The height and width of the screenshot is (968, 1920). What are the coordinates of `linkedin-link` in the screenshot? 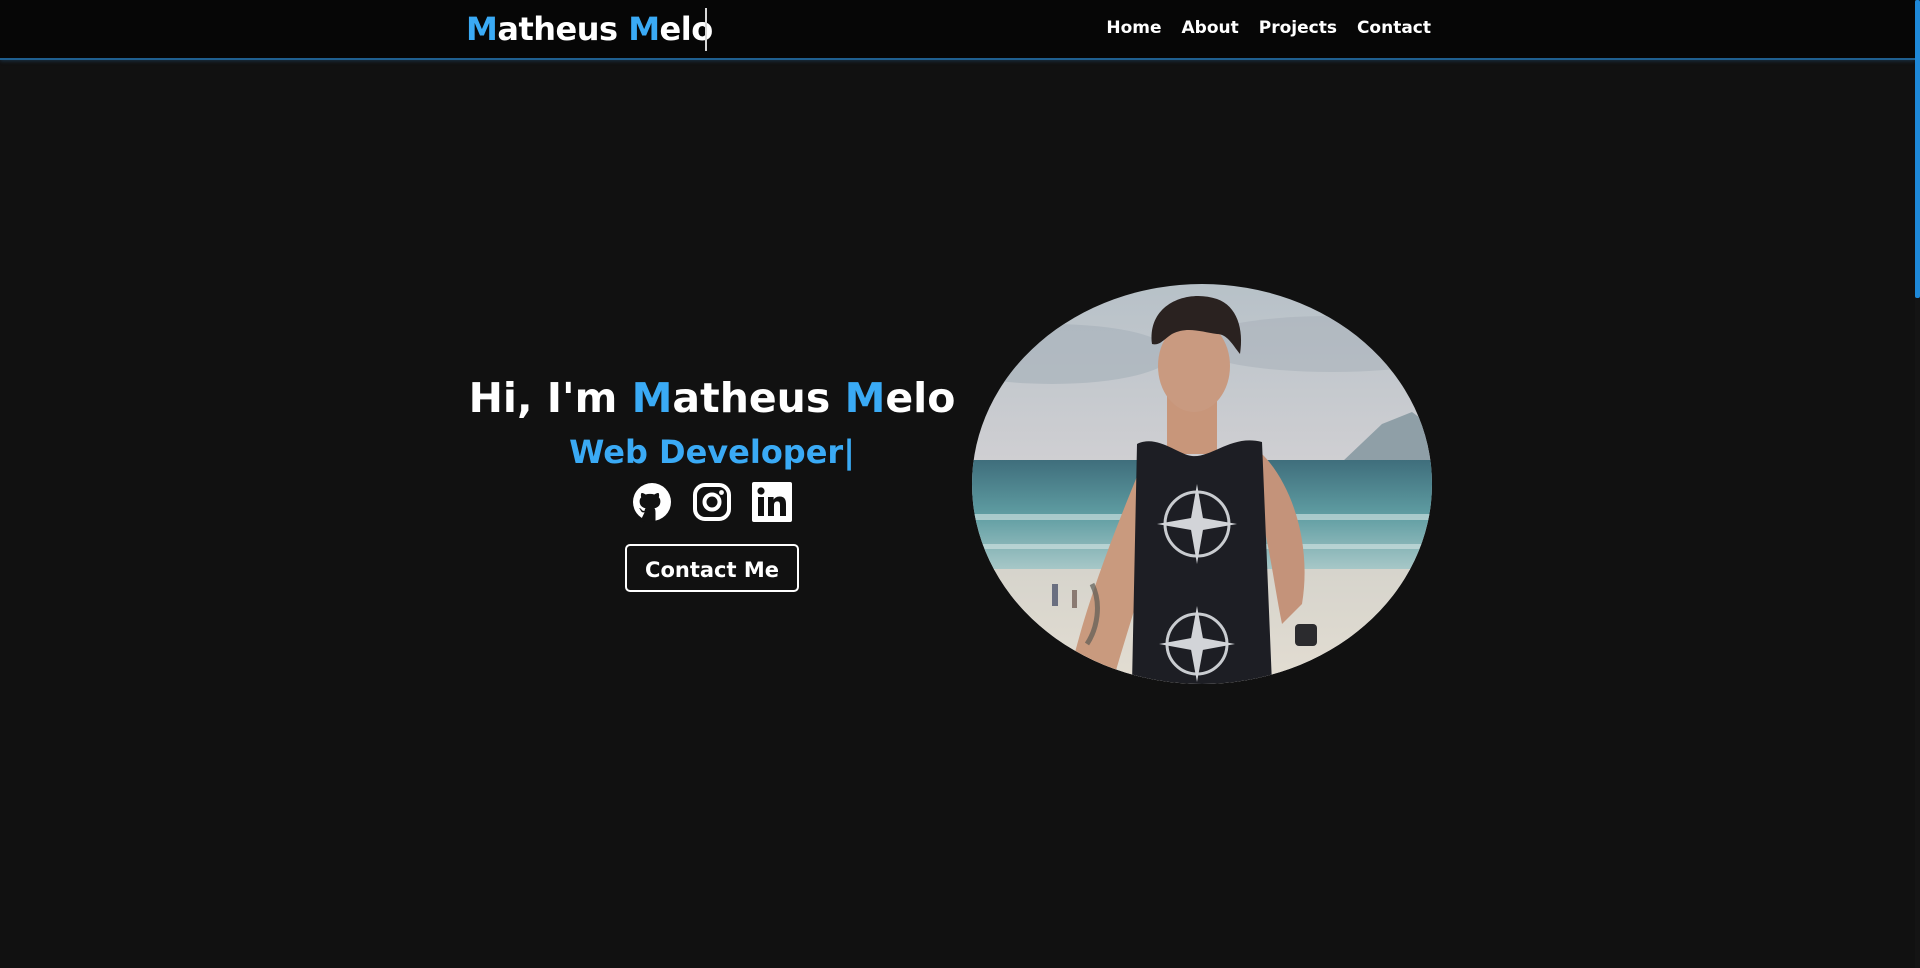 It's located at (772, 503).